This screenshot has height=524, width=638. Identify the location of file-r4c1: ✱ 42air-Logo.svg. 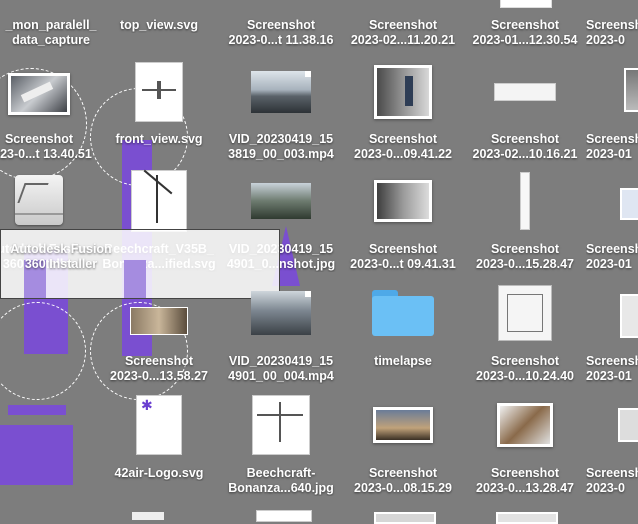
(159, 450).